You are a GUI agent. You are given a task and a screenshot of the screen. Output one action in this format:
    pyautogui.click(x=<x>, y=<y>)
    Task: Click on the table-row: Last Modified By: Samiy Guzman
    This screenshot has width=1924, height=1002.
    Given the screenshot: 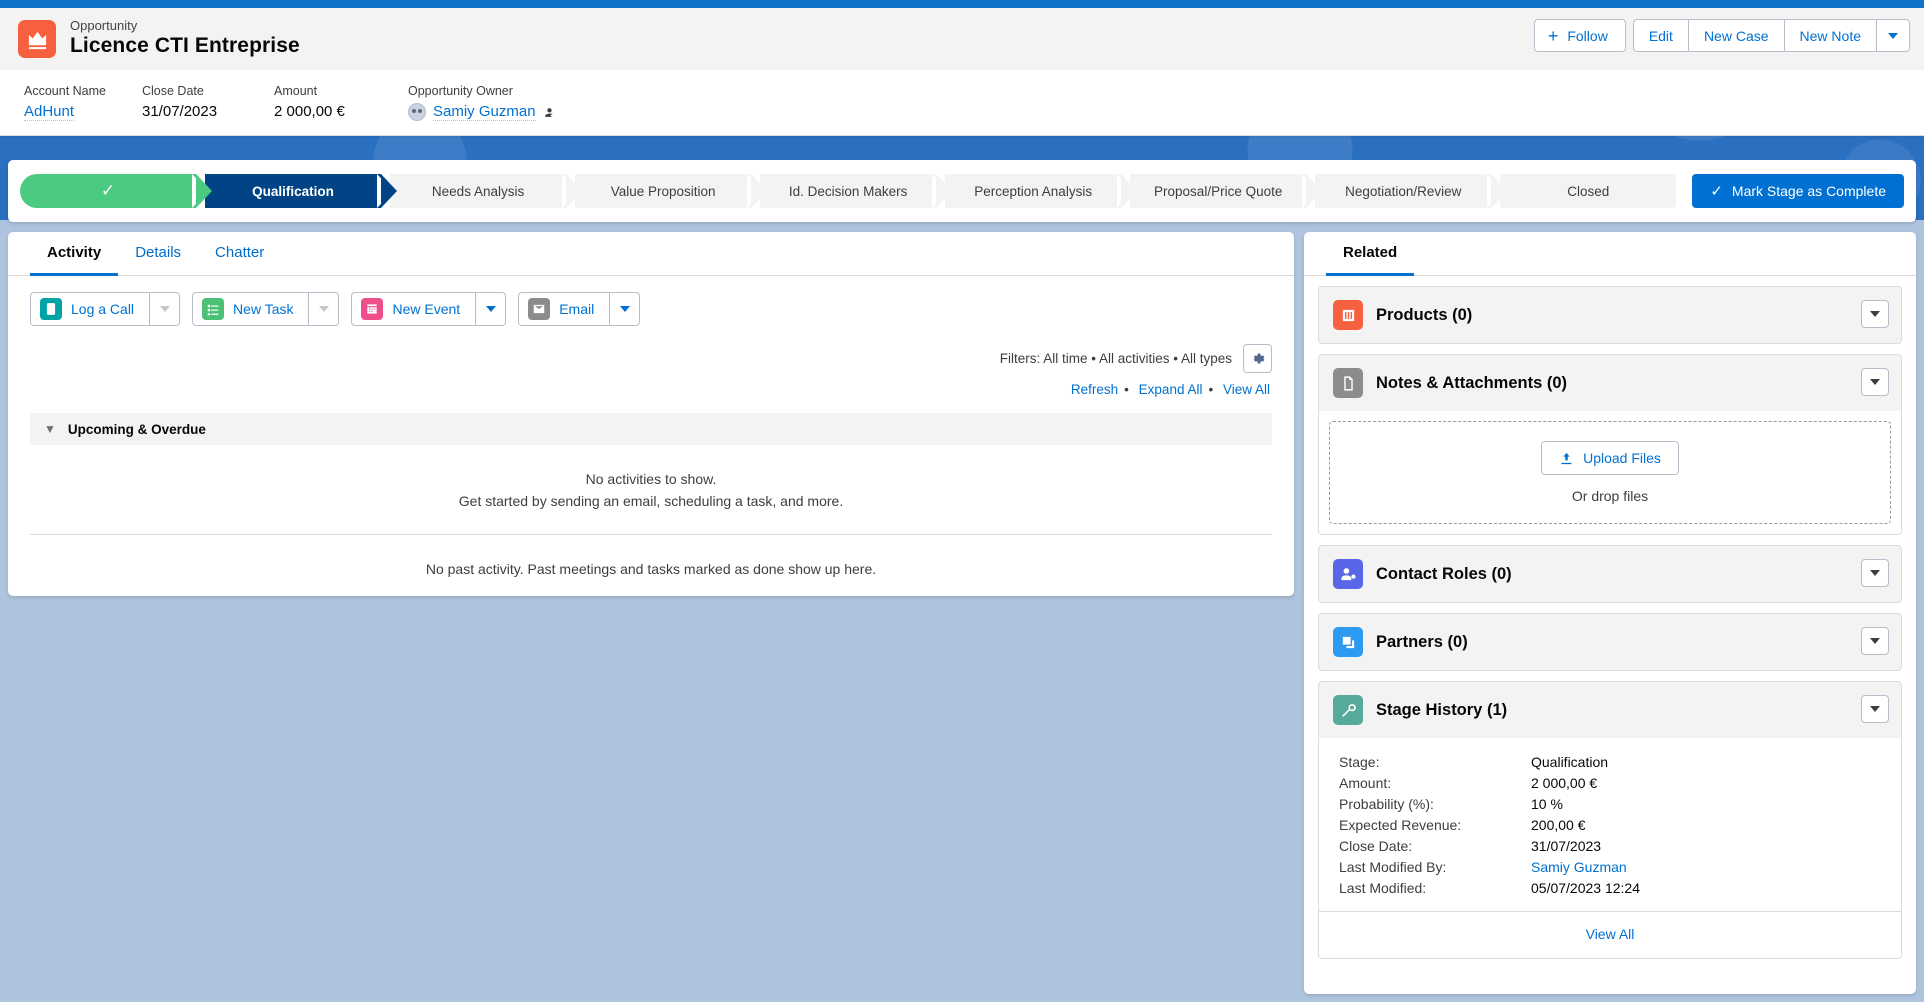 What is the action you would take?
    pyautogui.click(x=1610, y=867)
    